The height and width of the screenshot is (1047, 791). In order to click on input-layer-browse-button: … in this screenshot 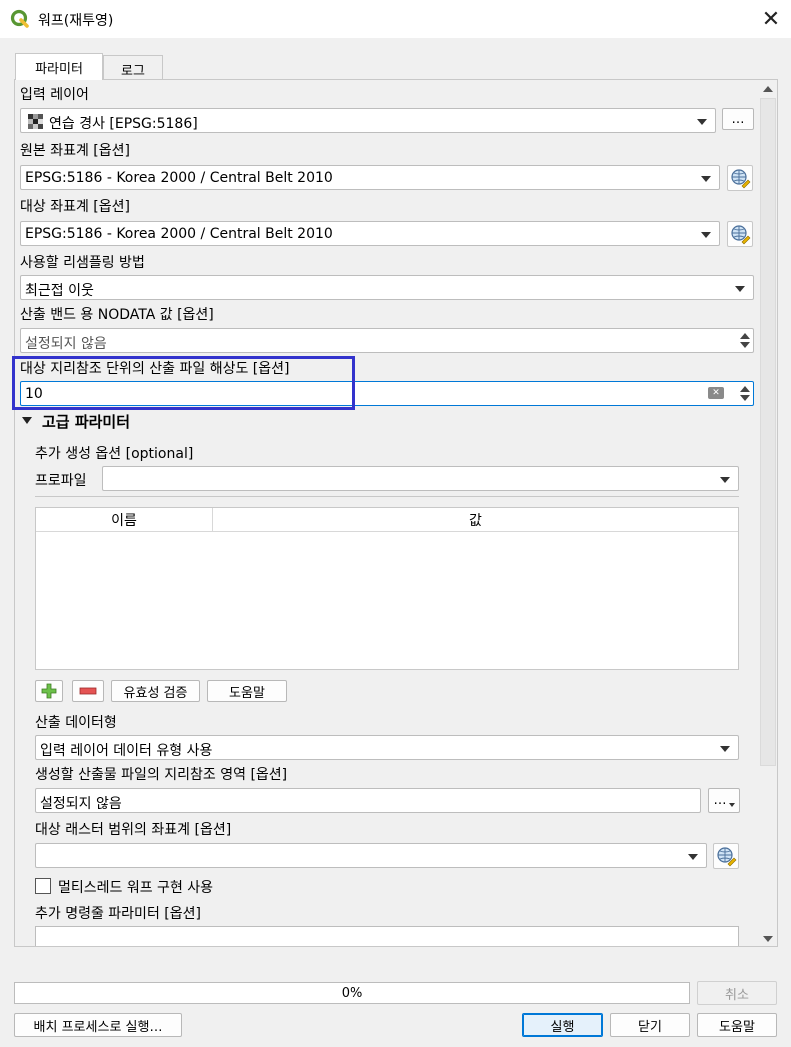, I will do `click(738, 119)`.